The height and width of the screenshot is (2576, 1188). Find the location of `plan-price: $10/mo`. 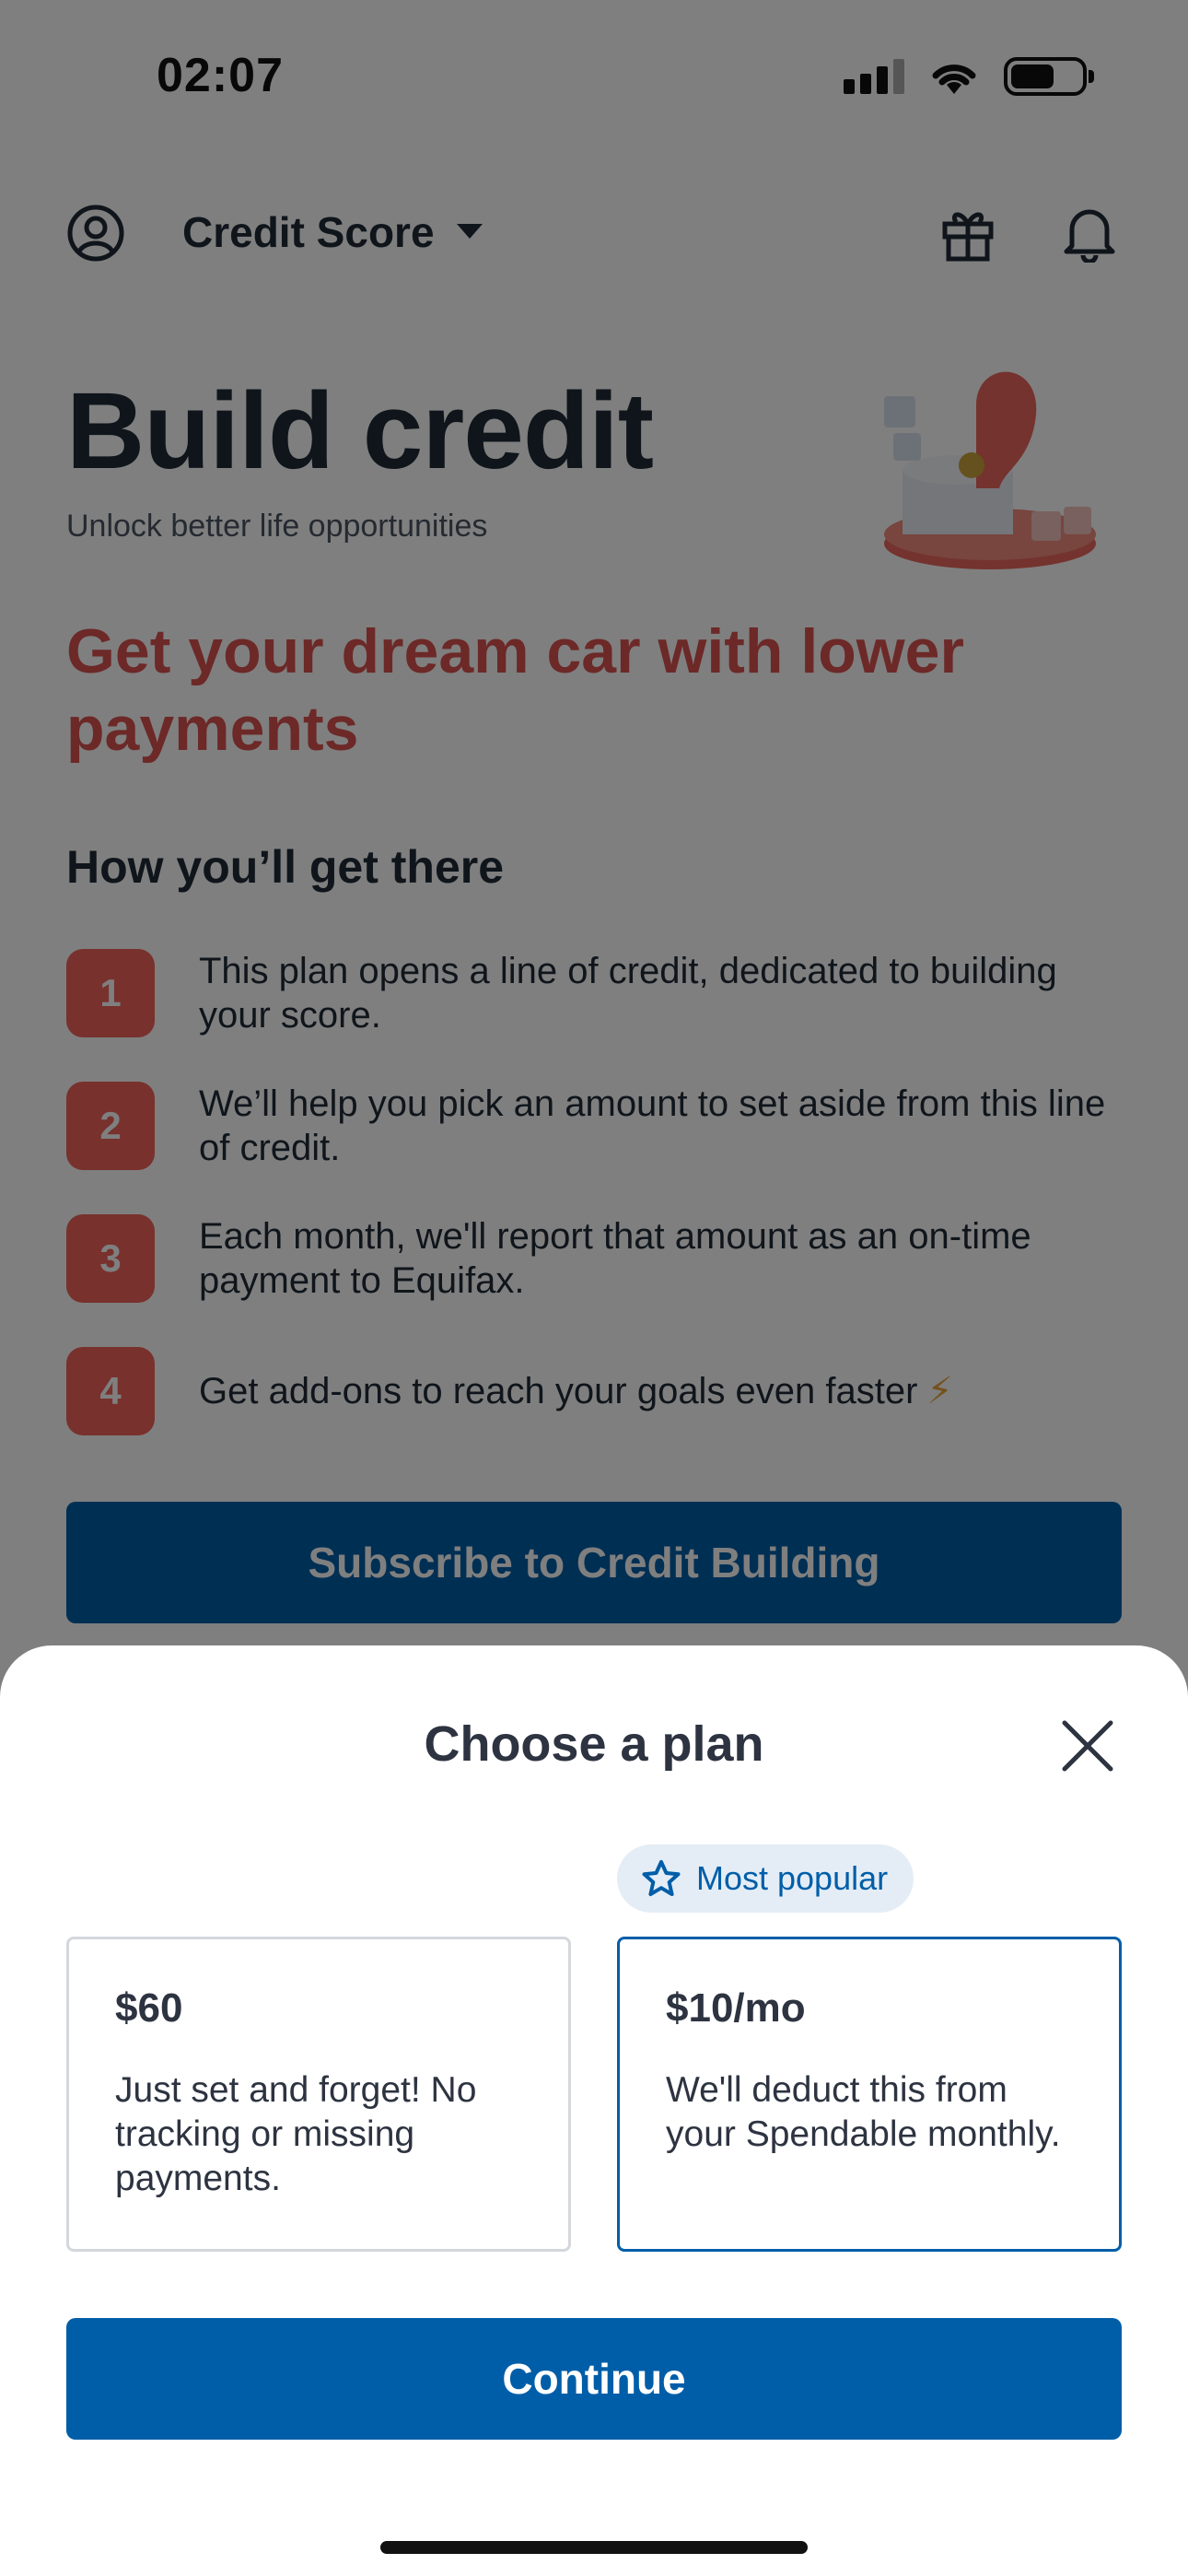

plan-price: $10/mo is located at coordinates (736, 2008).